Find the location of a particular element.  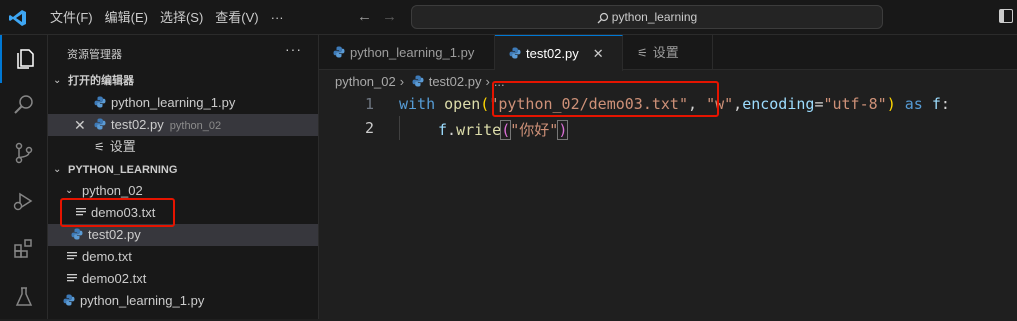

breadcrumb-folder: python_02 is located at coordinates (365, 81).